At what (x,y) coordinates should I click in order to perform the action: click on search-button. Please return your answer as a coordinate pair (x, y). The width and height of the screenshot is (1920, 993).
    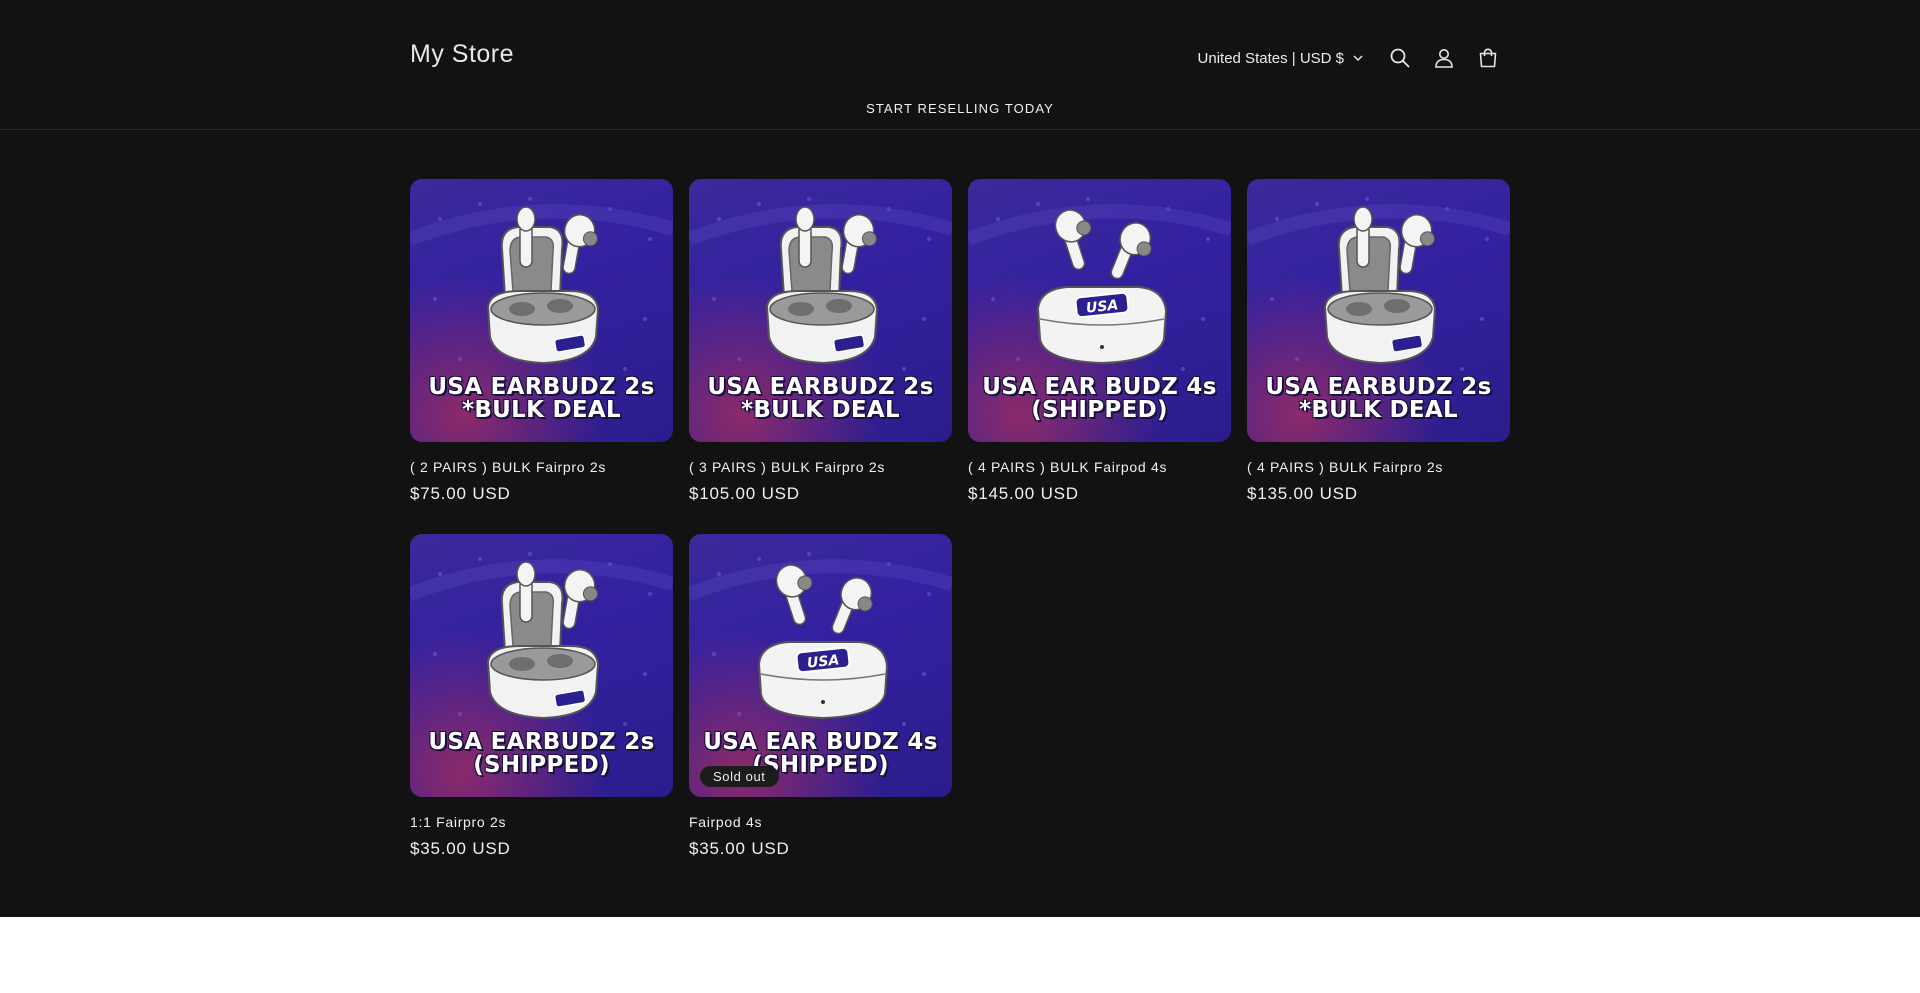
    Looking at the image, I should click on (1400, 58).